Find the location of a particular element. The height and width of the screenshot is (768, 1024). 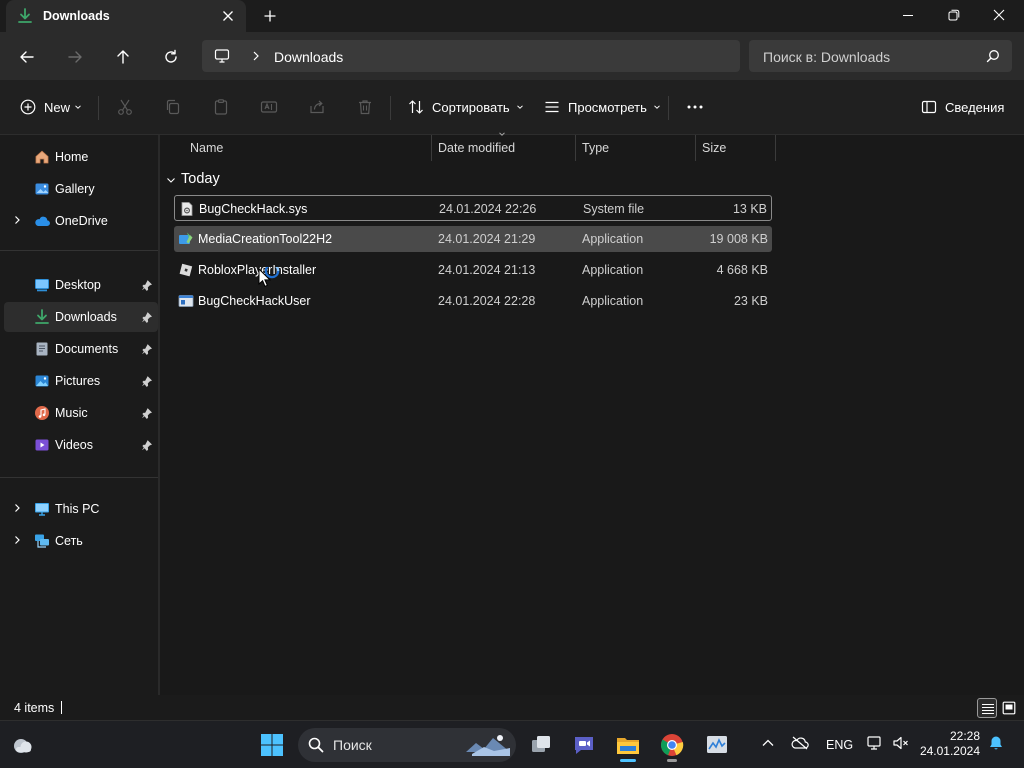

search-icon is located at coordinates (316, 745).